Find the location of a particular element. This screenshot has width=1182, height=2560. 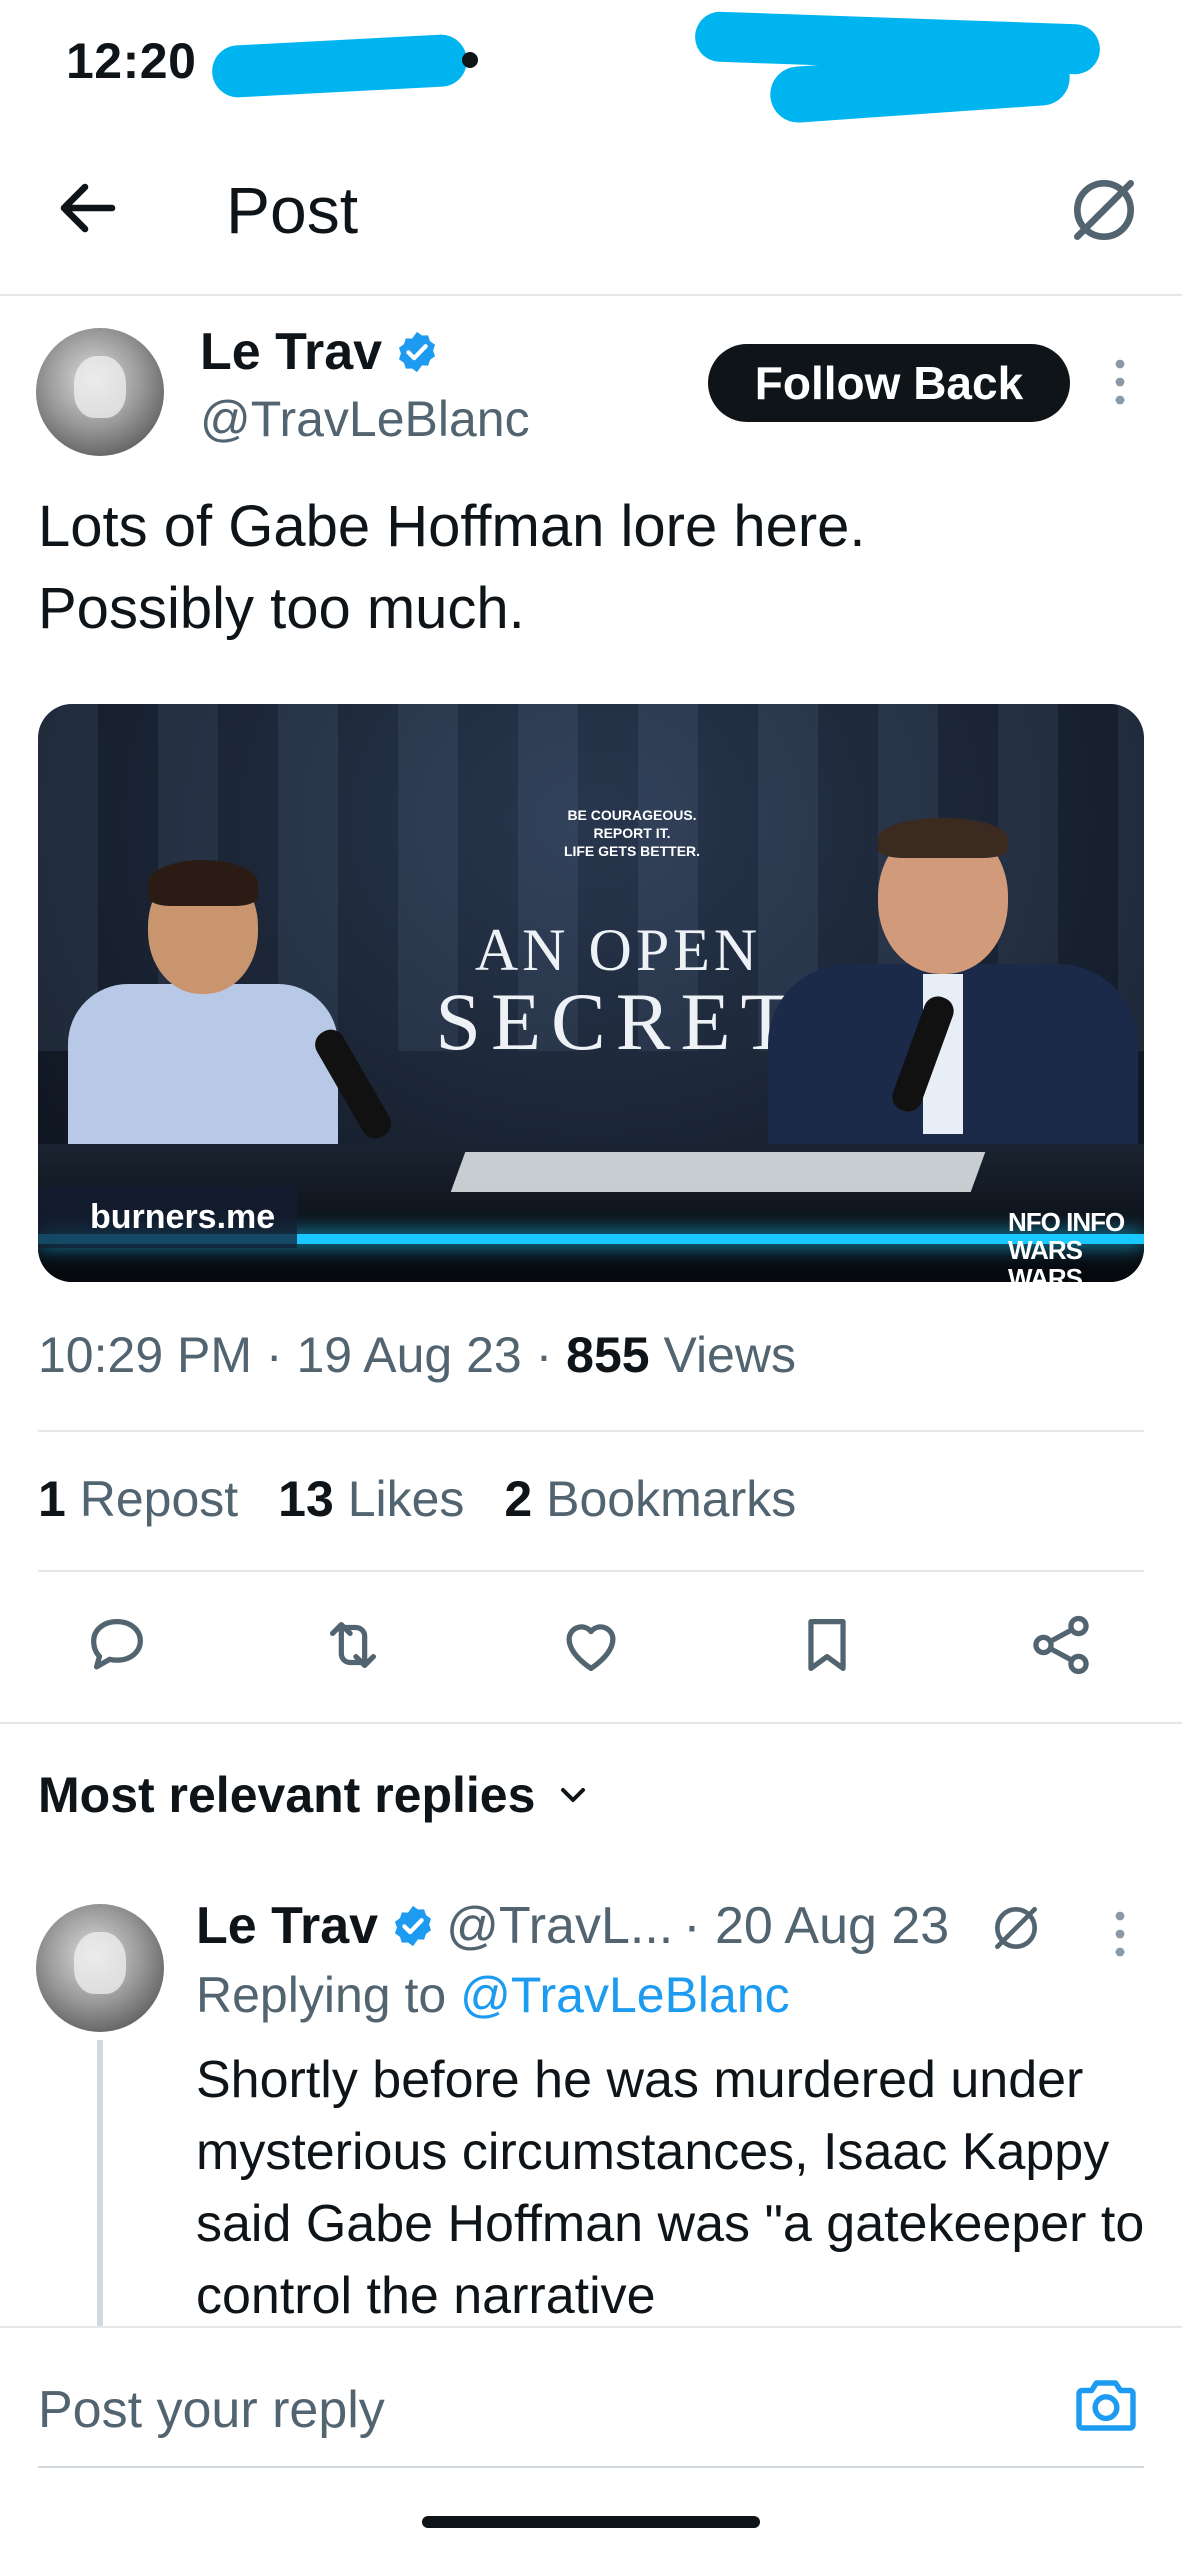

likes-stat: 13 Likes is located at coordinates (371, 1499).